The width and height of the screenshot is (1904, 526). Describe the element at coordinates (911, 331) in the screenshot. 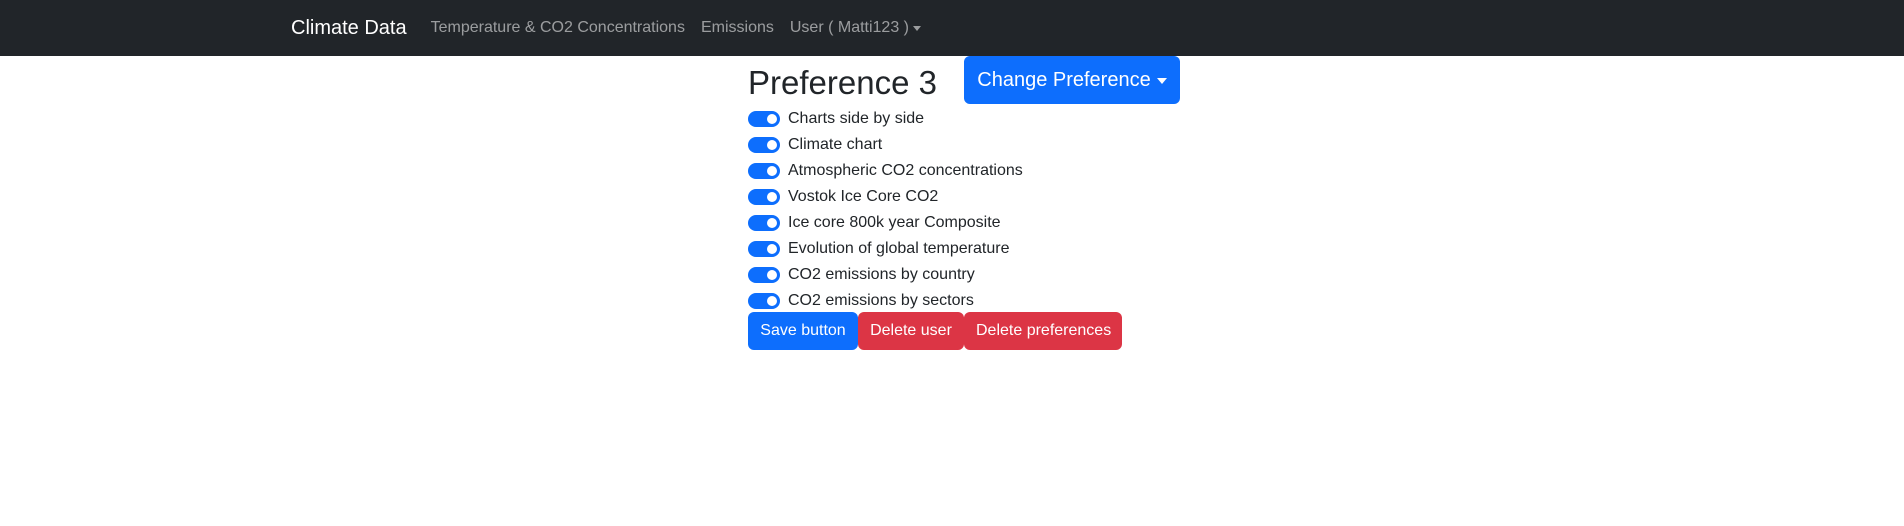

I see `delete-user-button: Delete user` at that location.